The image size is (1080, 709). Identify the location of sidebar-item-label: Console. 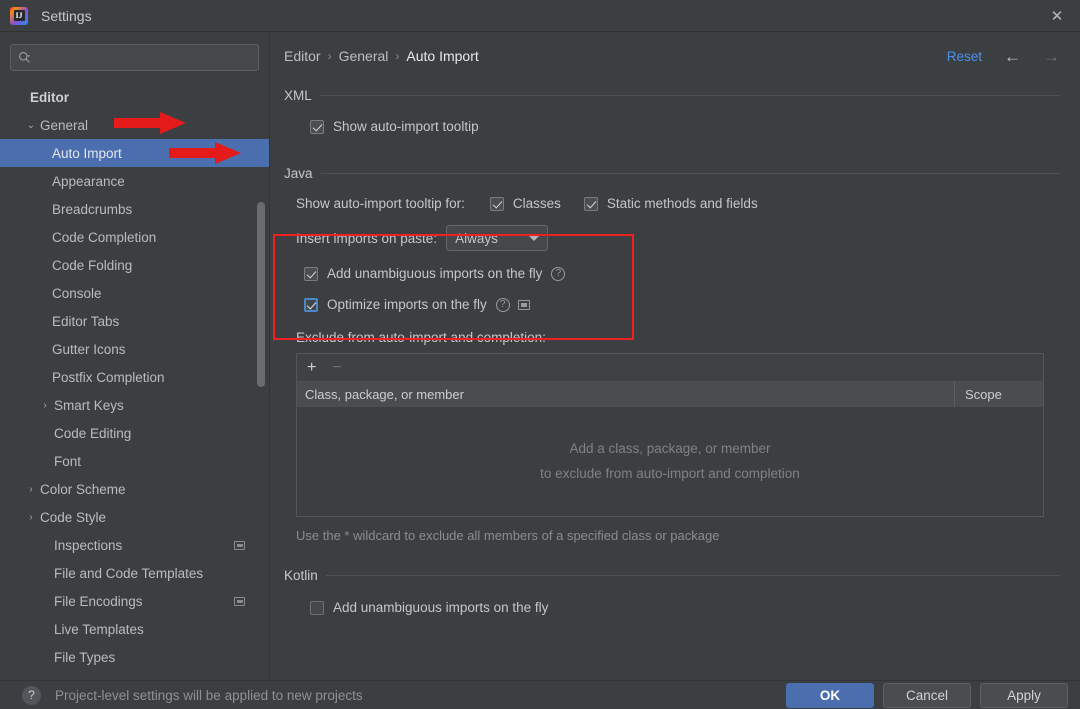
(77, 293).